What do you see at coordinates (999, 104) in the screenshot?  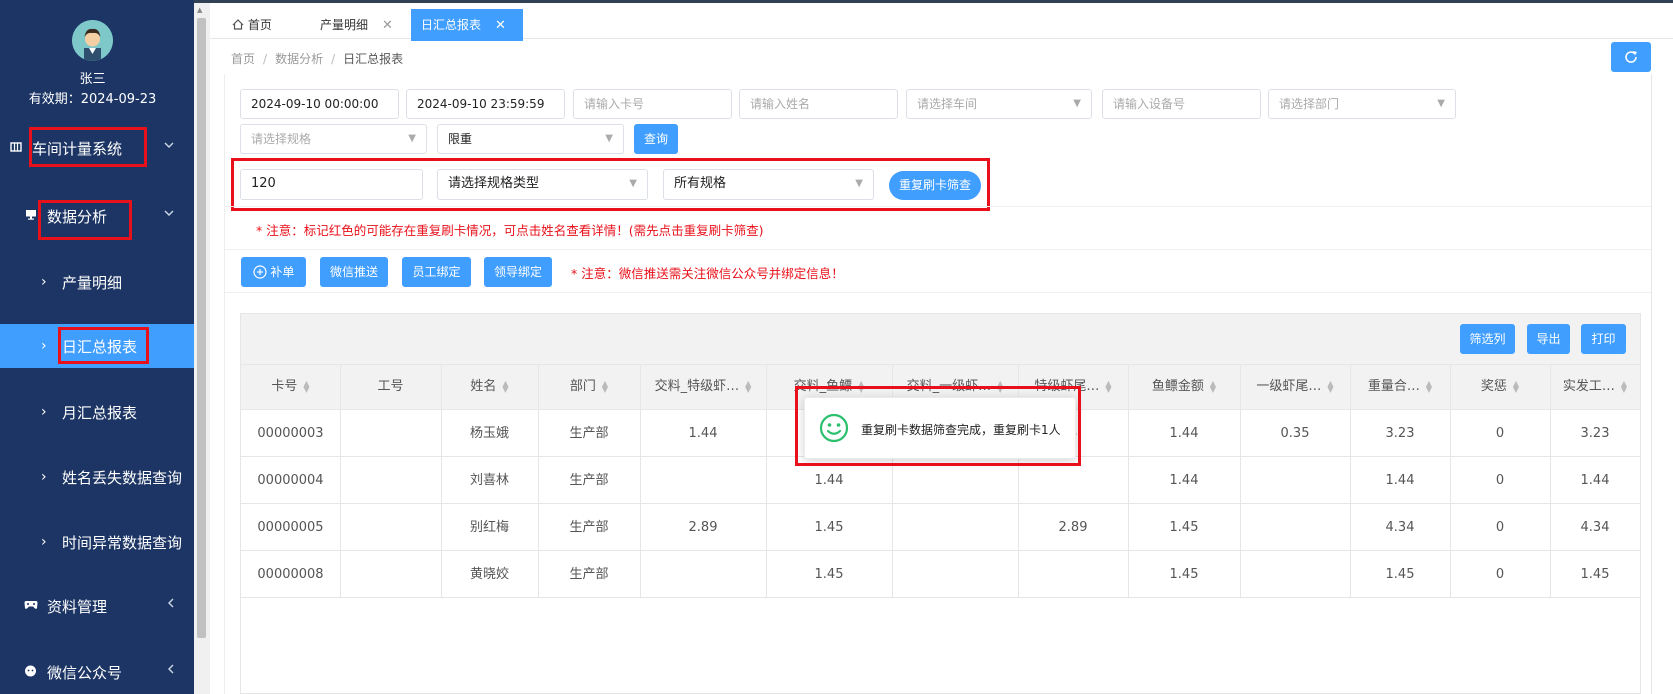 I see `workshop-select: 请选择车间 ▼` at bounding box center [999, 104].